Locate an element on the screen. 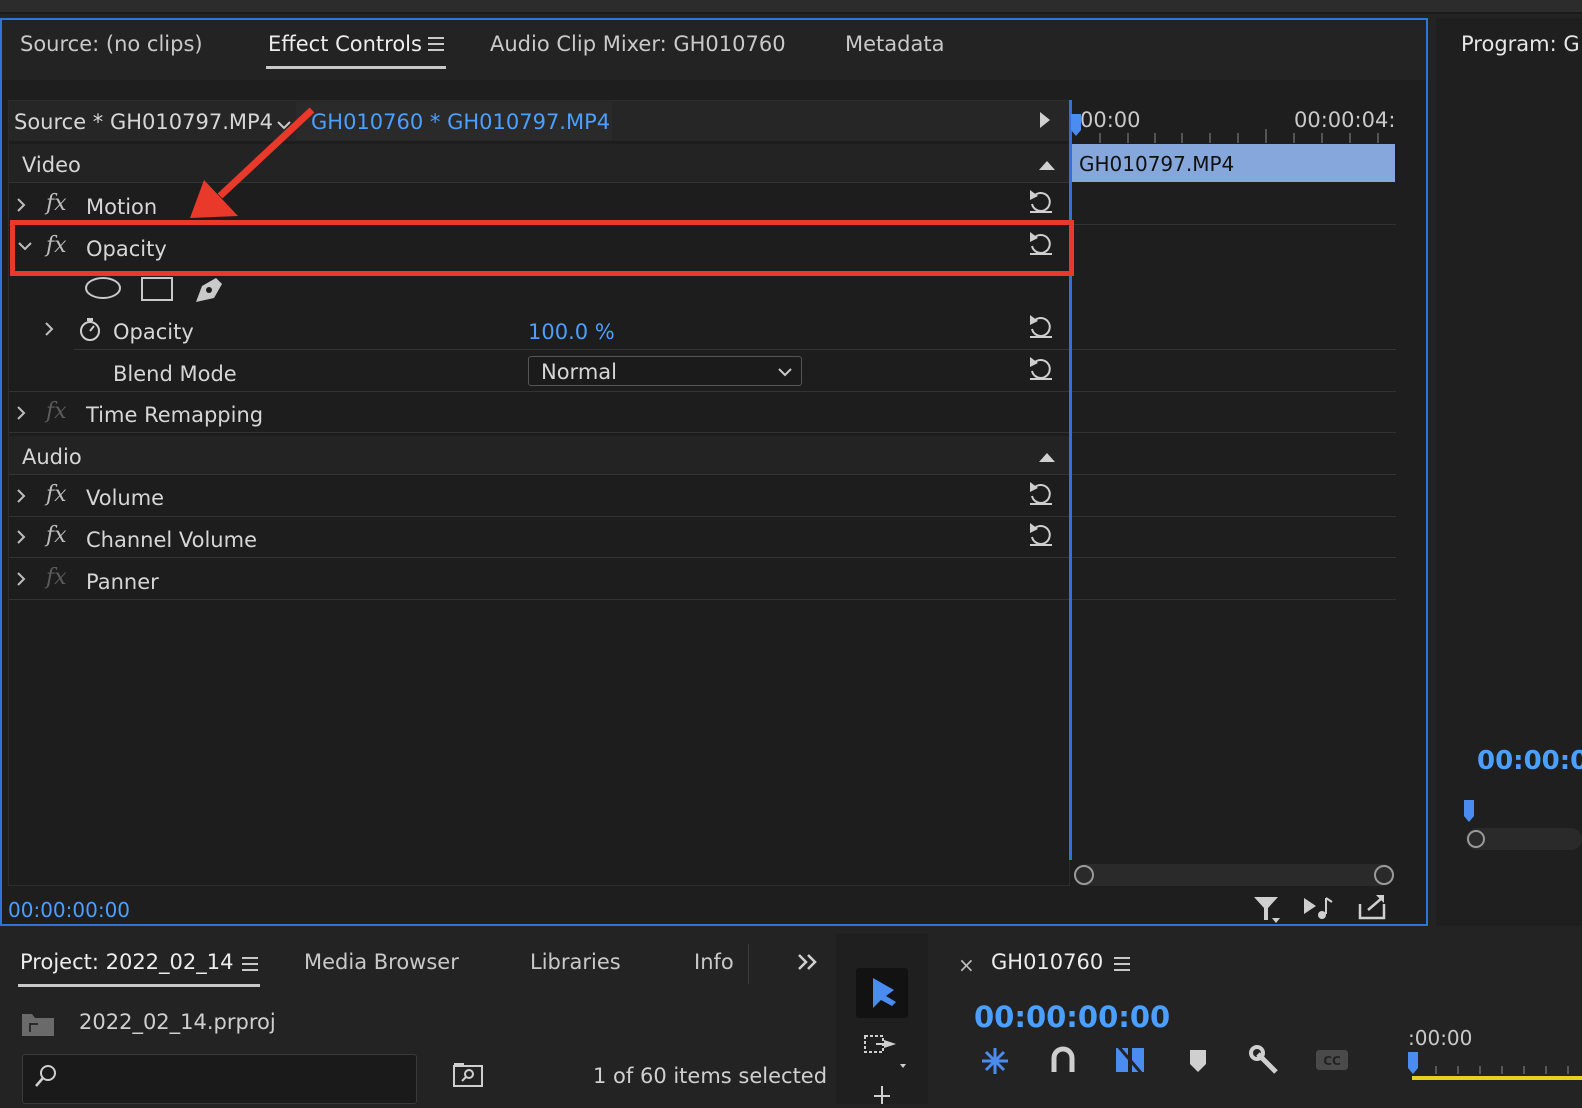 The height and width of the screenshot is (1108, 1582). annotation-arrow is located at coordinates (250, 164).